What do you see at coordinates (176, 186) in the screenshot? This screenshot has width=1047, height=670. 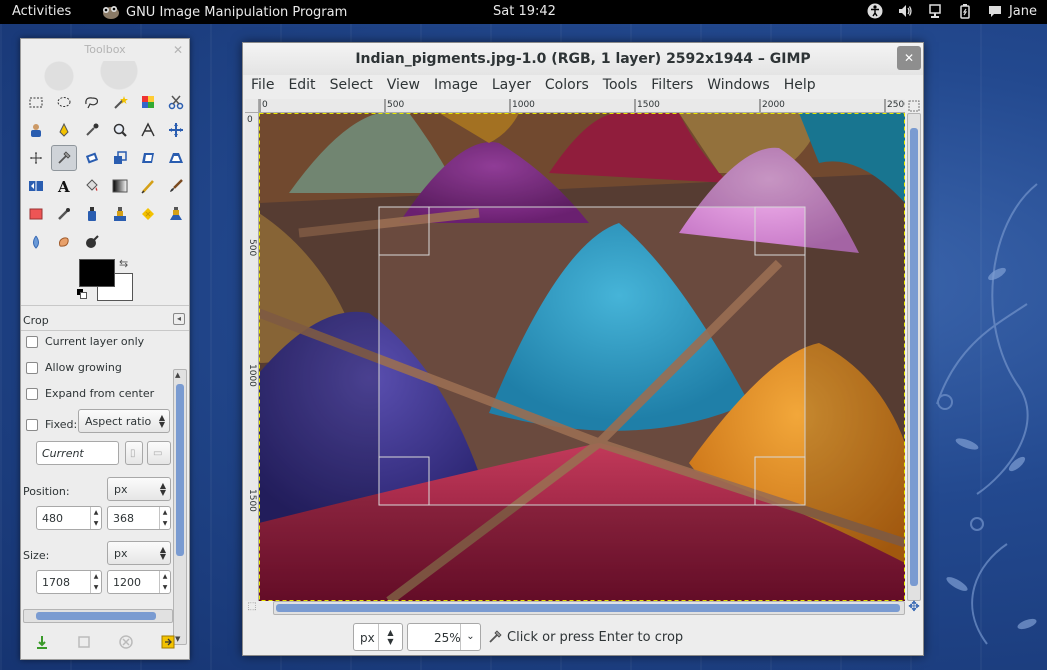 I see `paintbrush-icon` at bounding box center [176, 186].